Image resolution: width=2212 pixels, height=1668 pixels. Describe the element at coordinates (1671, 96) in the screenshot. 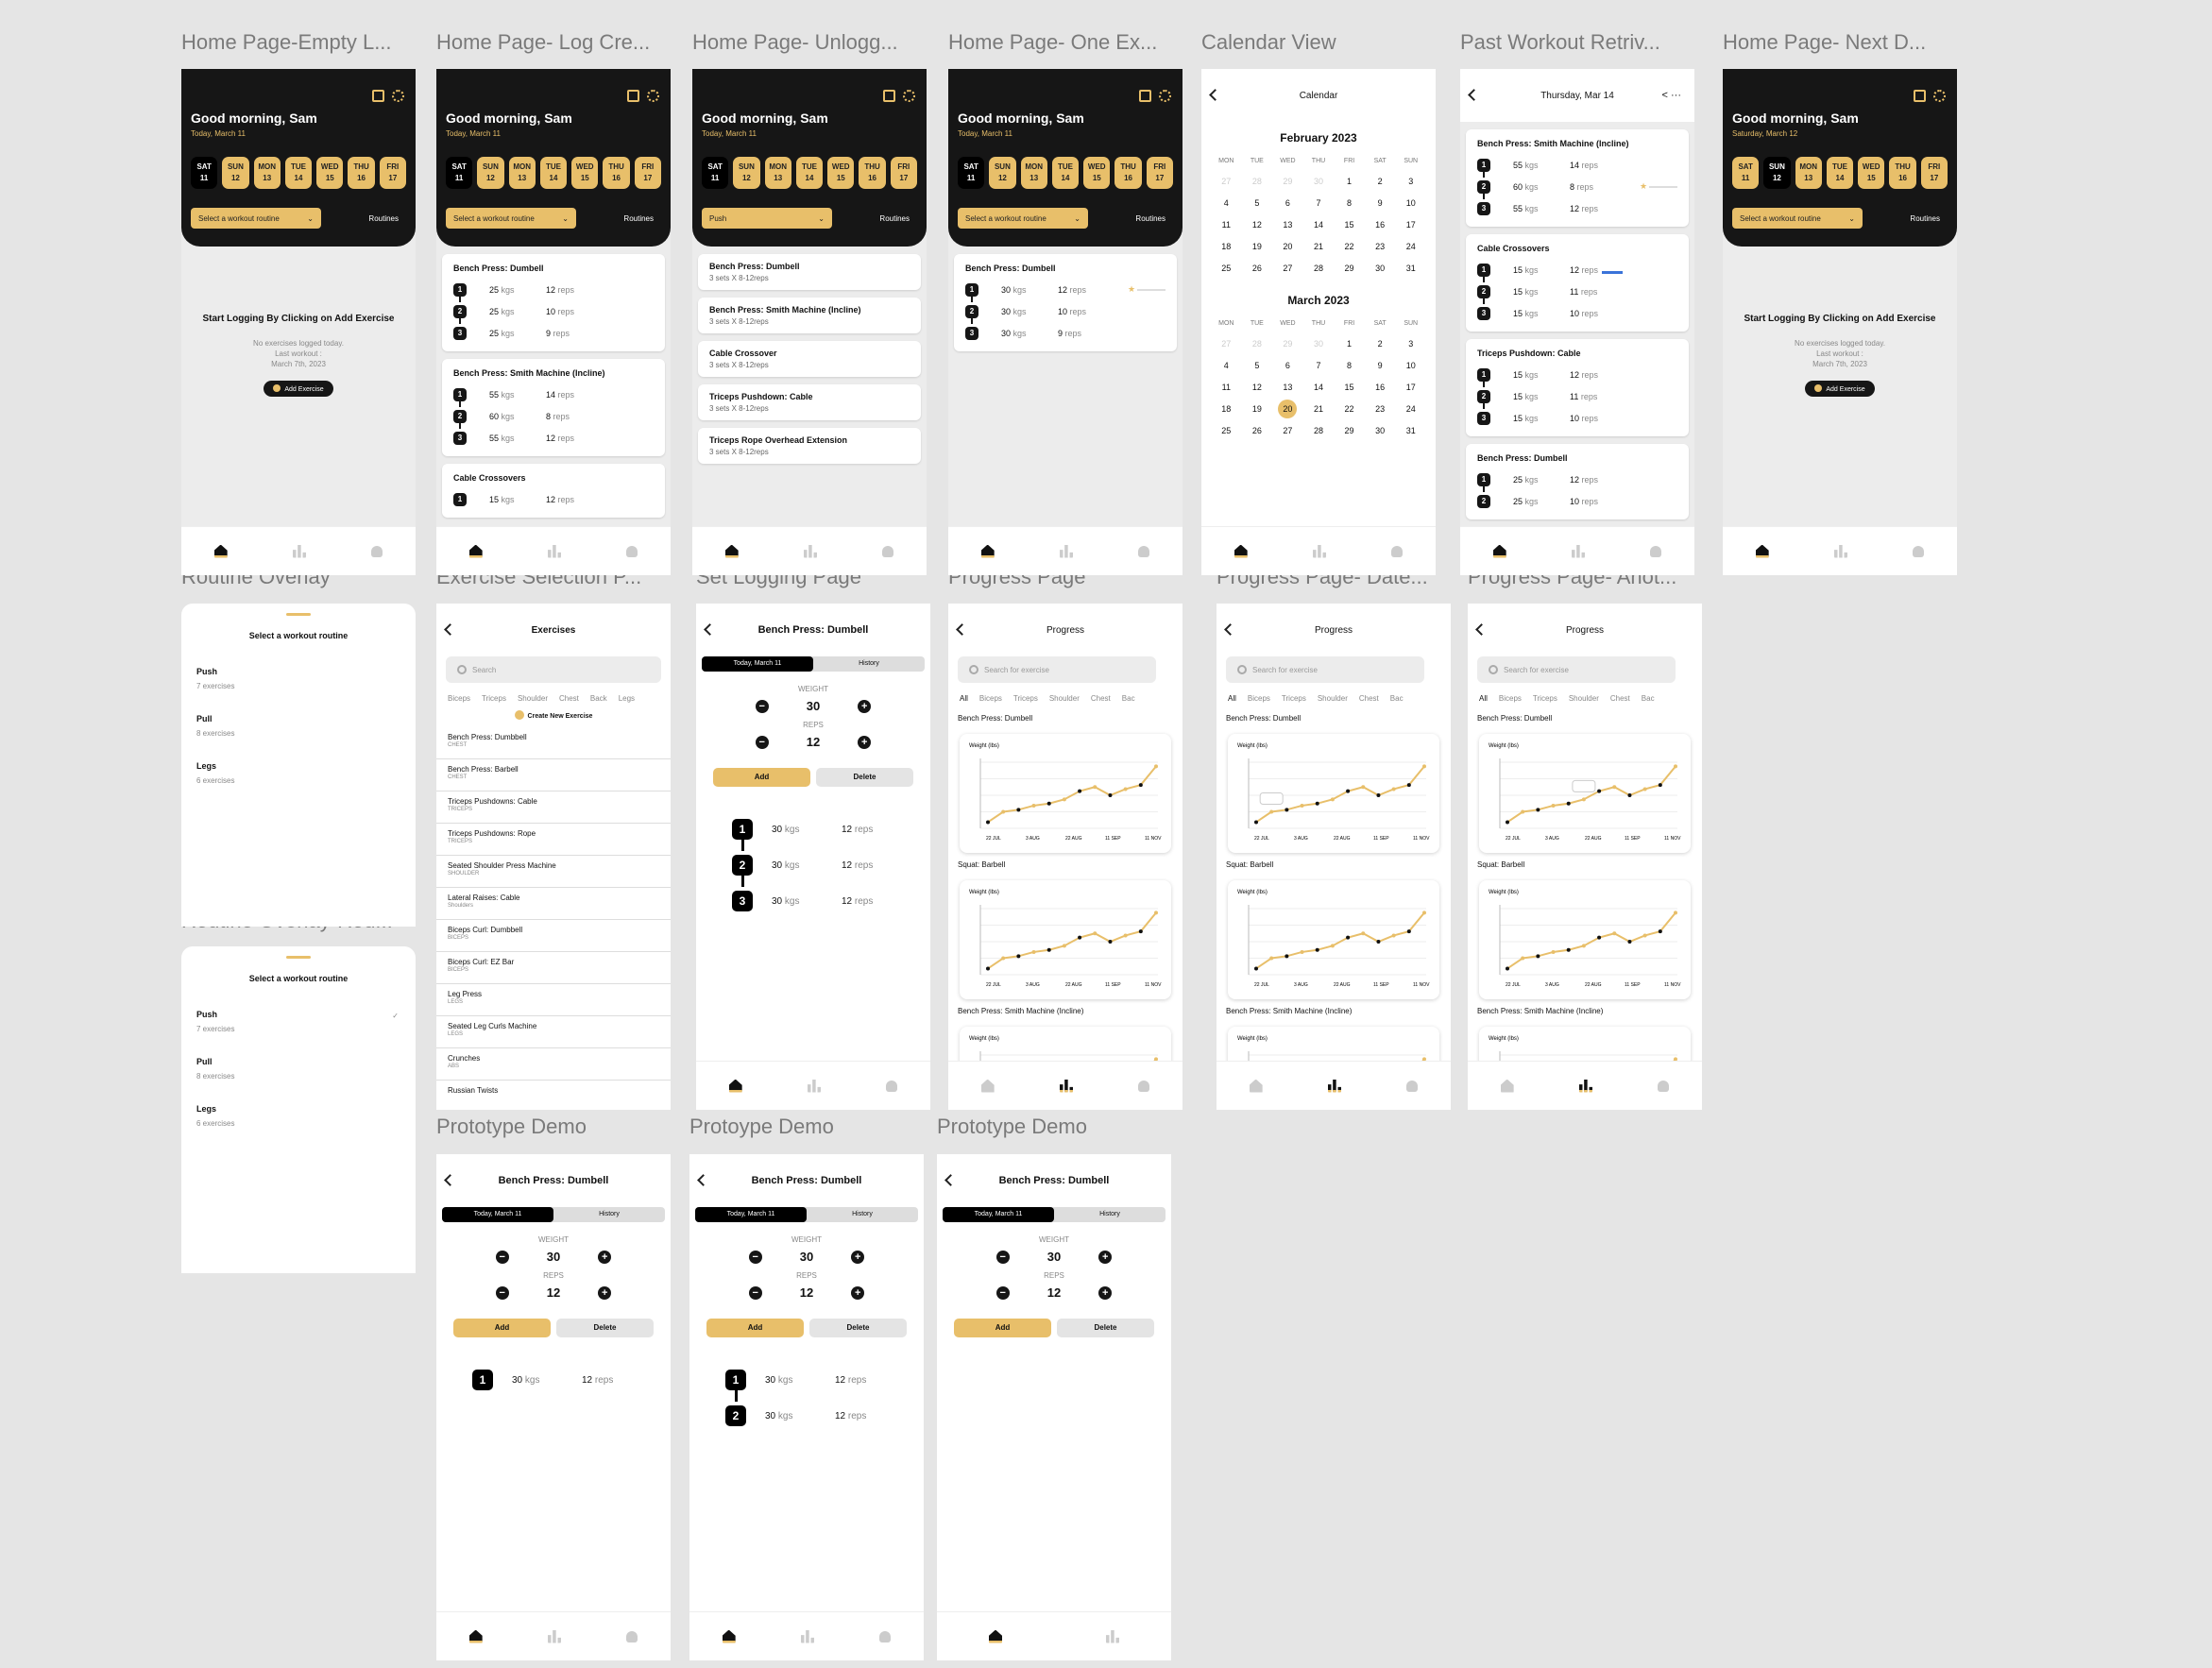

I see `share-more-icon: < ···` at that location.